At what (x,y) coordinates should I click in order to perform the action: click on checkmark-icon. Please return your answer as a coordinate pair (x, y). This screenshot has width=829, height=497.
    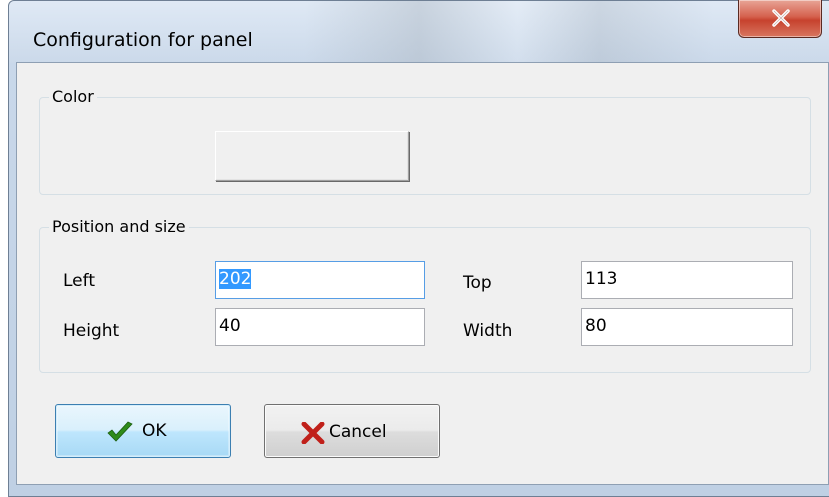
    Looking at the image, I should click on (120, 431).